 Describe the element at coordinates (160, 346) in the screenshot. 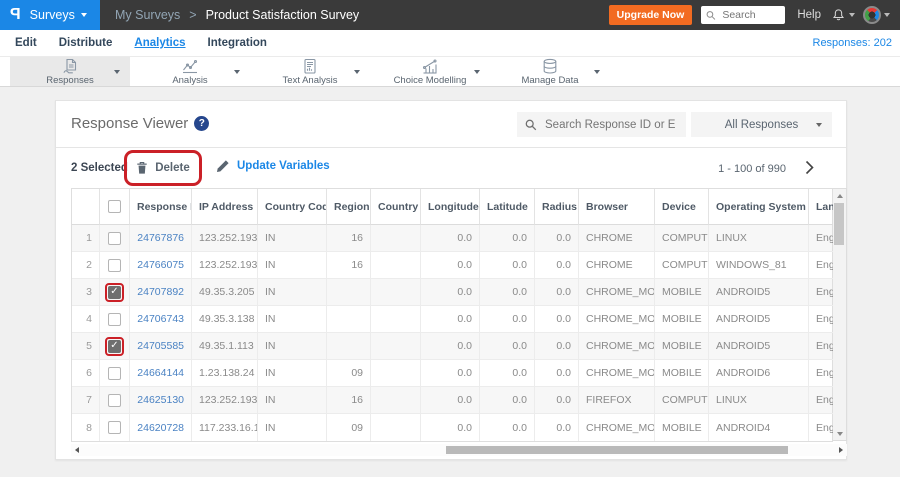

I see `response-id-link: 24705585` at that location.